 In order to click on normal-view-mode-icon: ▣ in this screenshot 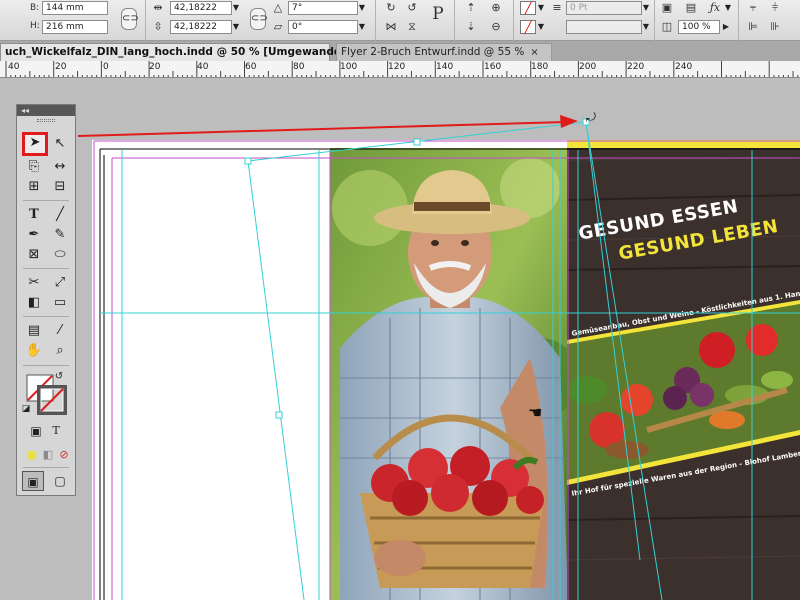, I will do `click(33, 481)`.